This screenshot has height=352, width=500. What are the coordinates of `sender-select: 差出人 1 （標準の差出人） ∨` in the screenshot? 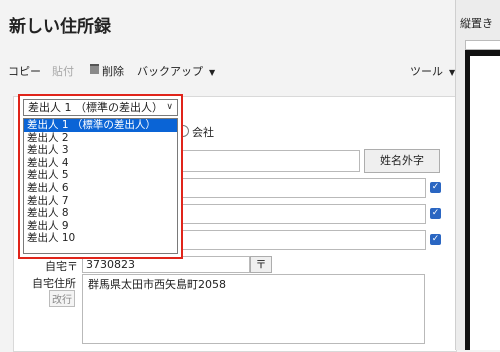 It's located at (100, 107).